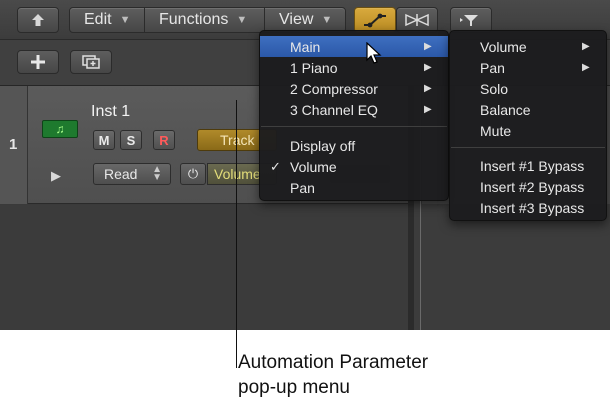 Image resolution: width=610 pixels, height=408 pixels. I want to click on automation-parameter-value: Volume, so click(237, 174).